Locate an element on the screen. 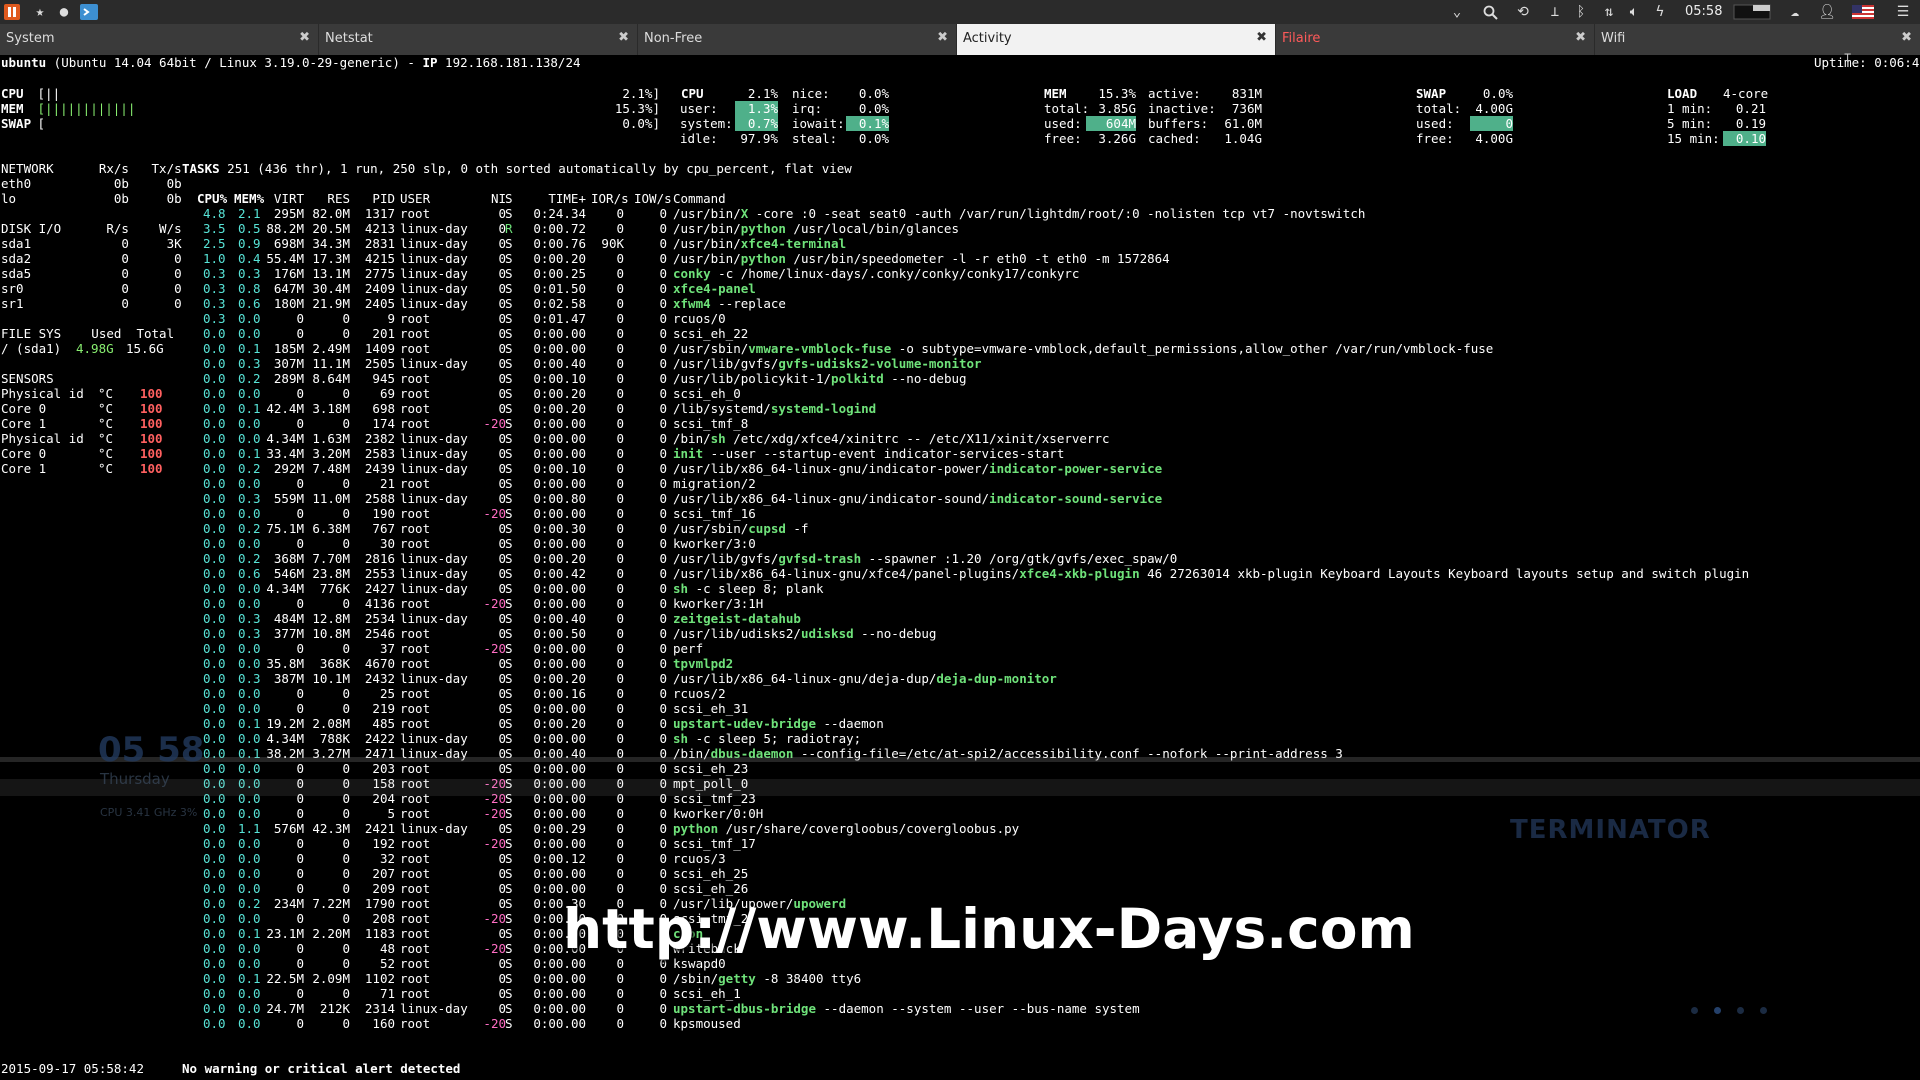 This screenshot has height=1080, width=1920. panel-clock: 05:58 is located at coordinates (1703, 11).